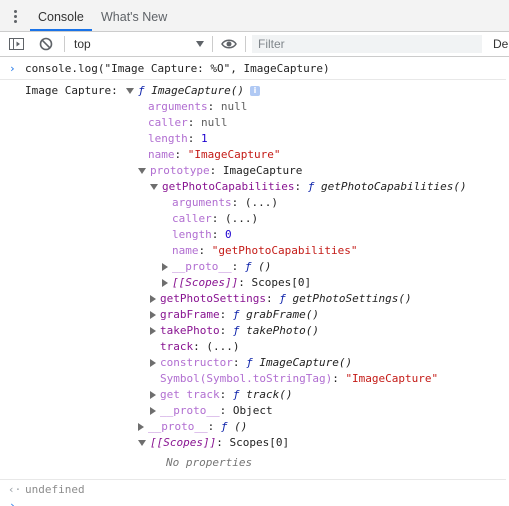  Describe the element at coordinates (16, 44) in the screenshot. I see `sidebar-toggle-icon` at that location.